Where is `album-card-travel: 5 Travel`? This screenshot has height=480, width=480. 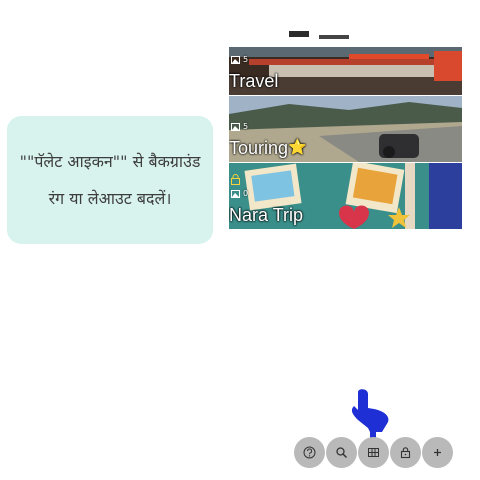 album-card-travel: 5 Travel is located at coordinates (345, 62).